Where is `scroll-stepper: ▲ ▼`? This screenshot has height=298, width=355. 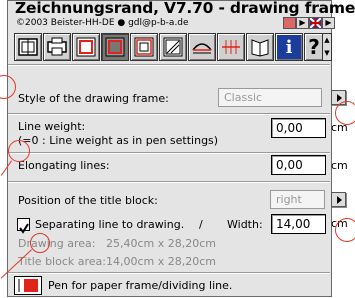
scroll-stepper: ▲ ▼ is located at coordinates (327, 47).